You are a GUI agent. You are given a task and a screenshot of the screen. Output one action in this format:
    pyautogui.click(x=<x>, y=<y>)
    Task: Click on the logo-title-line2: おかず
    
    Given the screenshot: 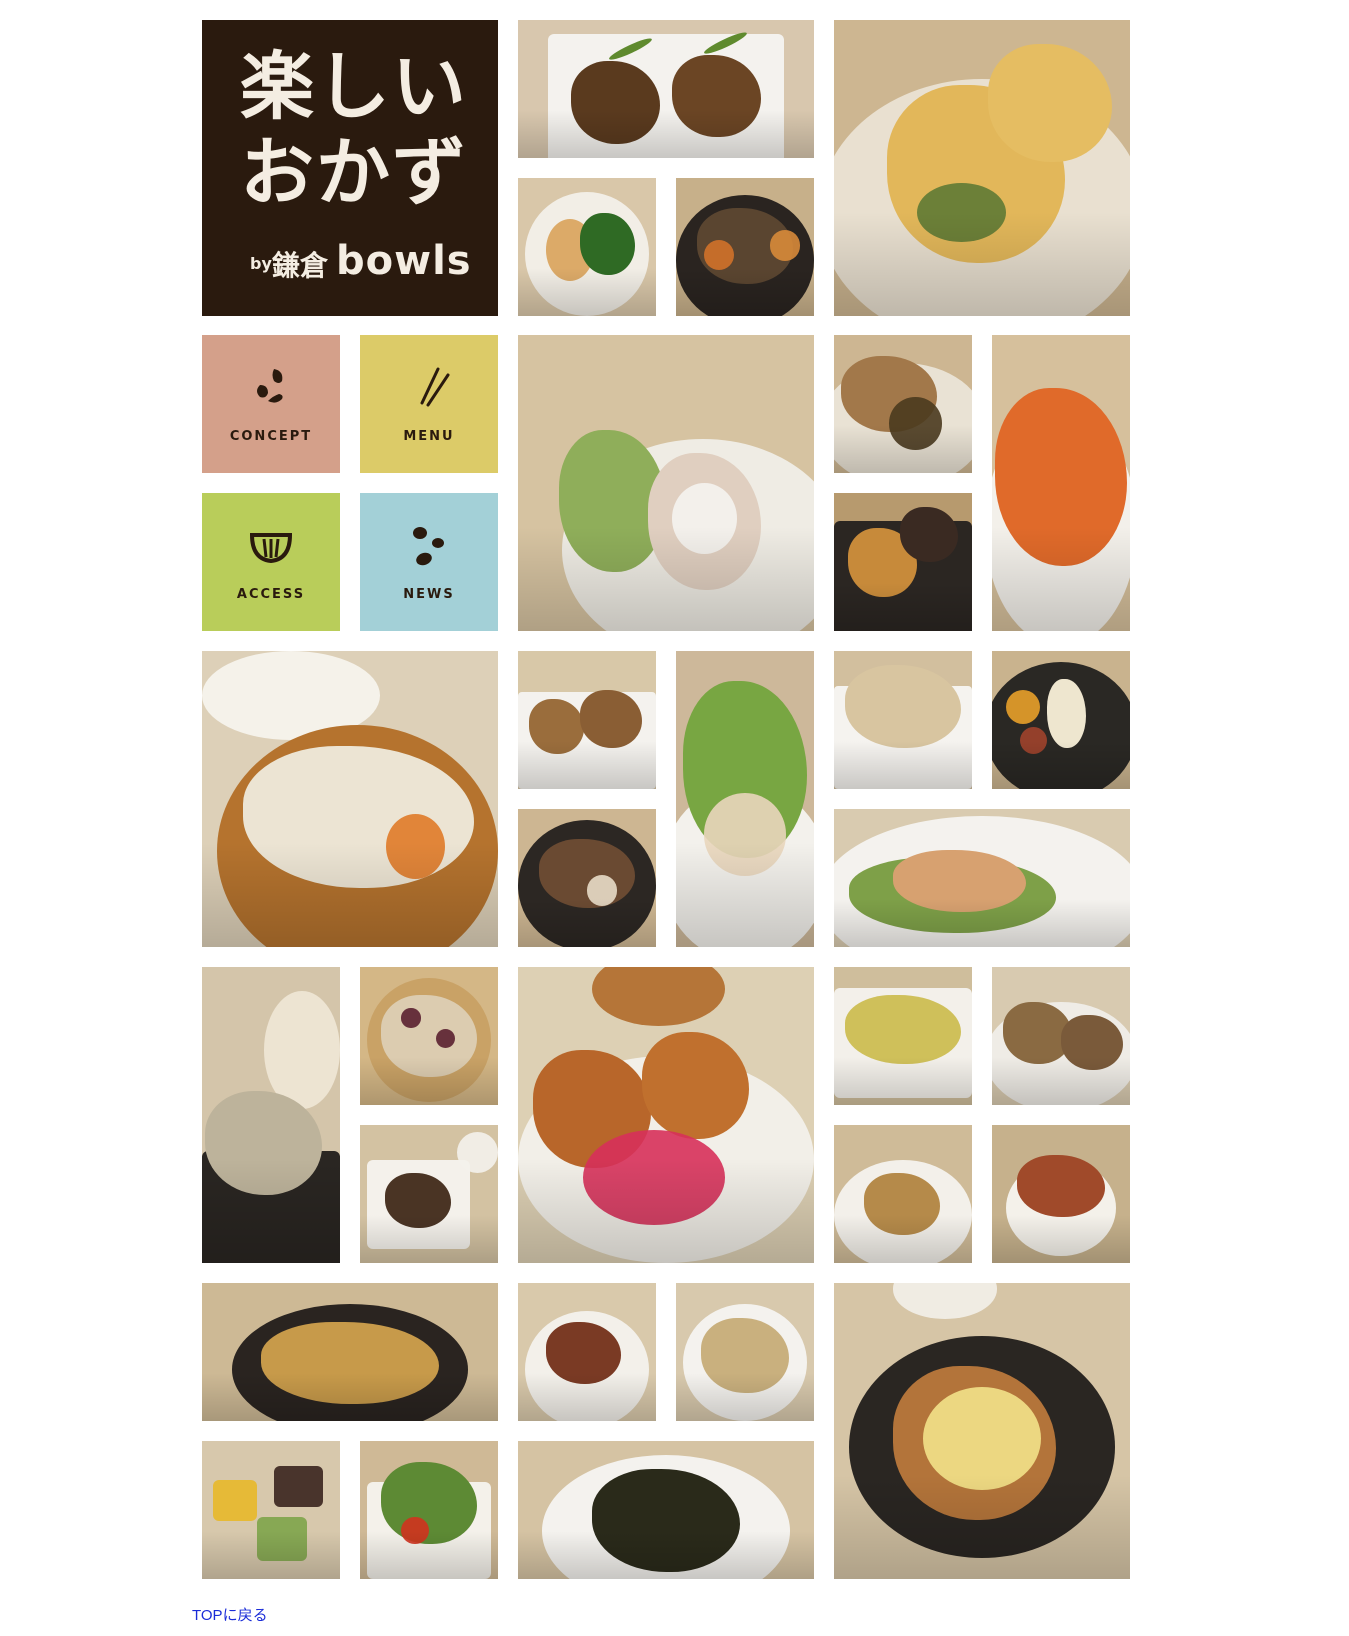 What is the action you would take?
    pyautogui.click(x=354, y=173)
    